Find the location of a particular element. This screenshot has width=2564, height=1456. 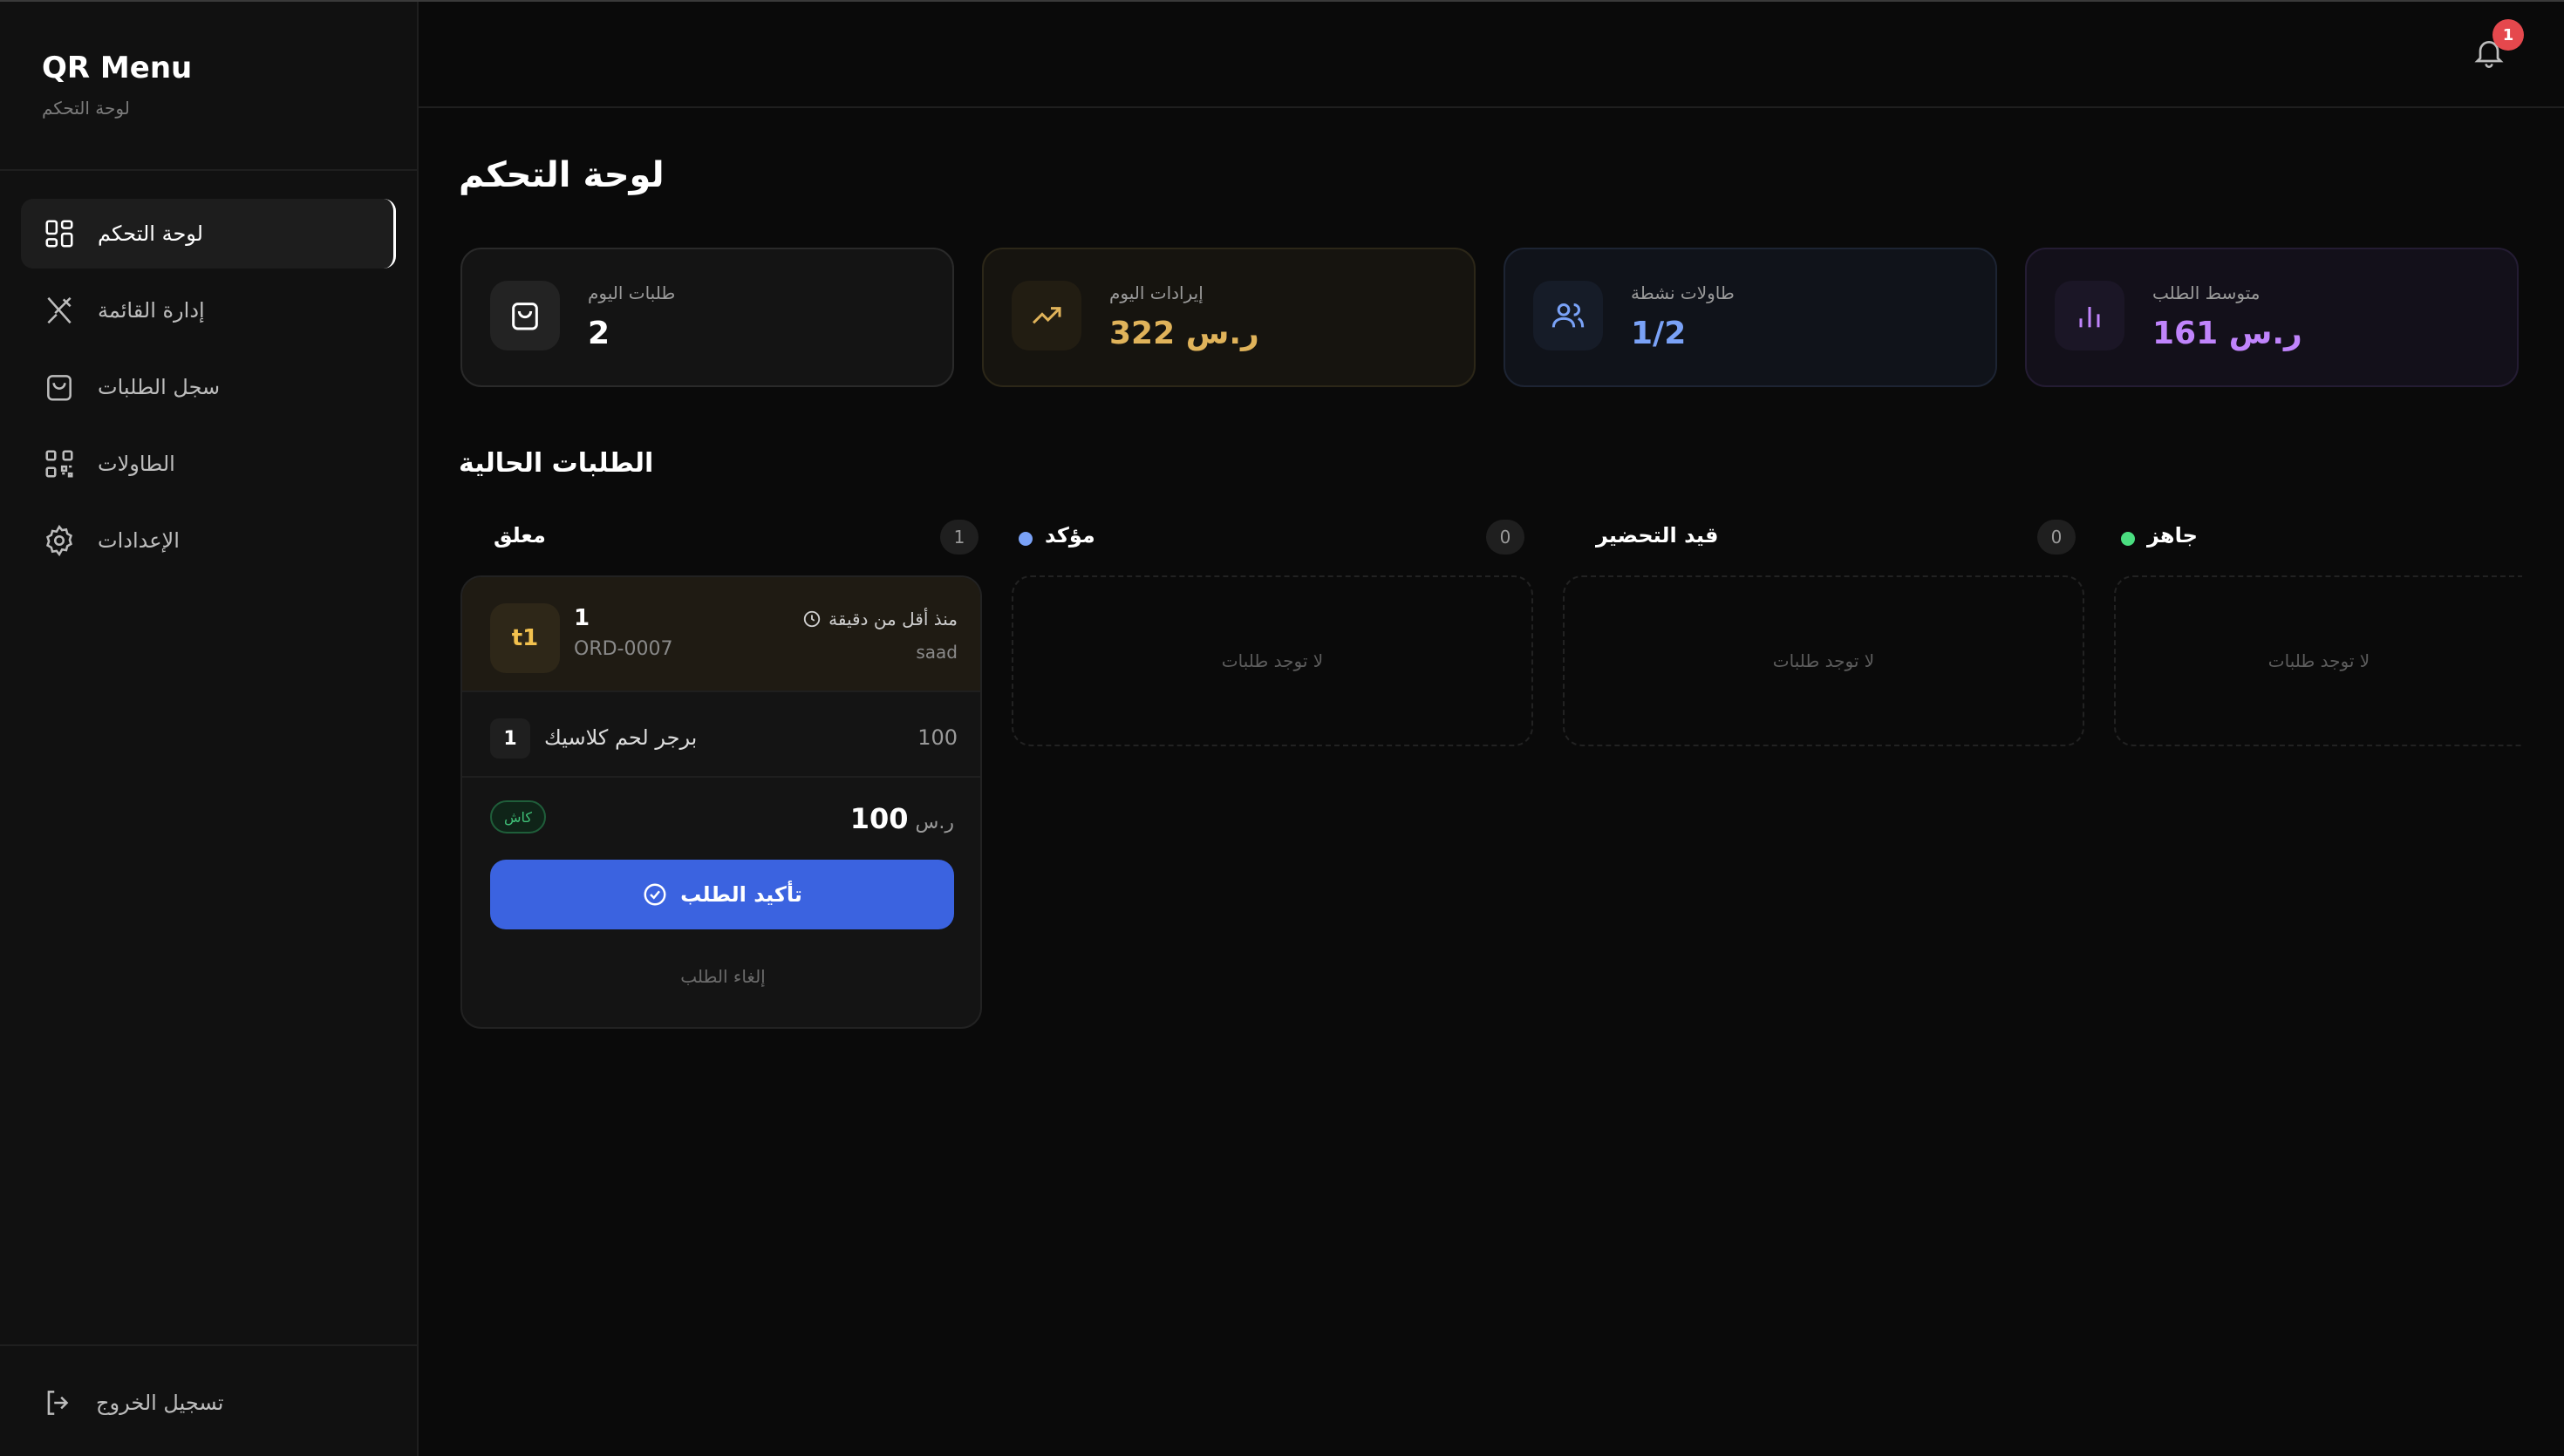

brand-title: QR Menu is located at coordinates (117, 68).